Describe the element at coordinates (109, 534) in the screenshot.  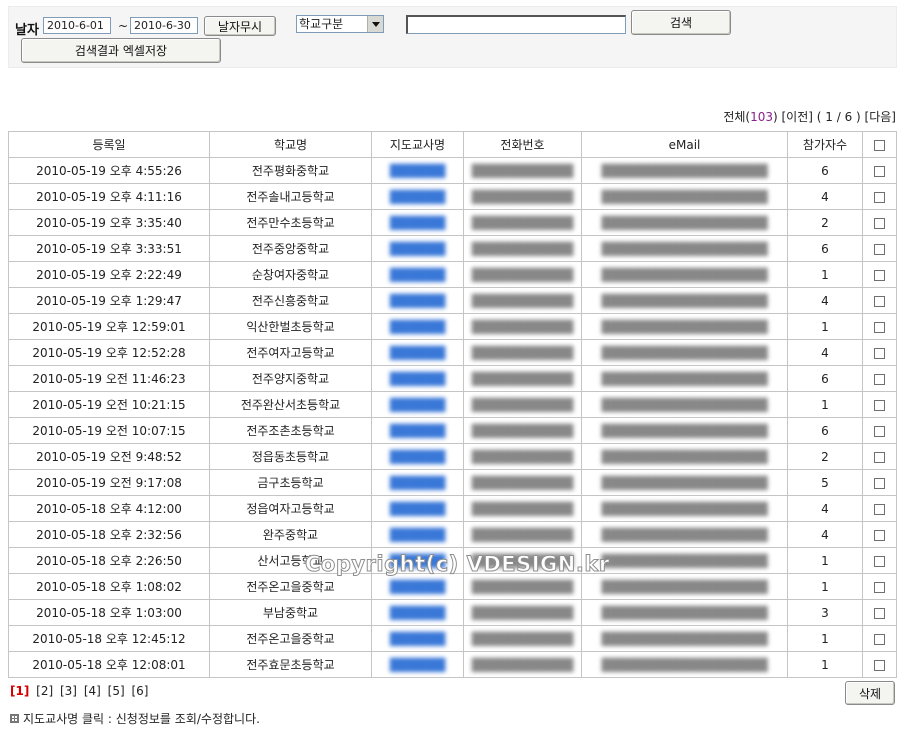
I see `cell-date: 2010-05-18 오후 2:32:56` at that location.